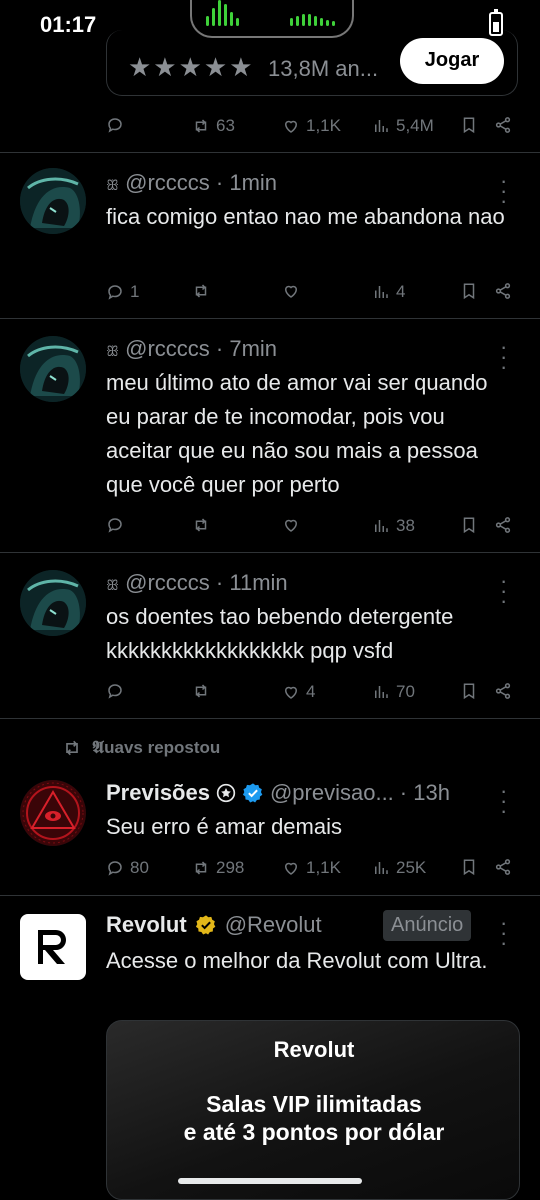 The image size is (540, 1200). Describe the element at coordinates (224, 826) in the screenshot. I see `tweet-text: Seu erro é amar demais` at that location.